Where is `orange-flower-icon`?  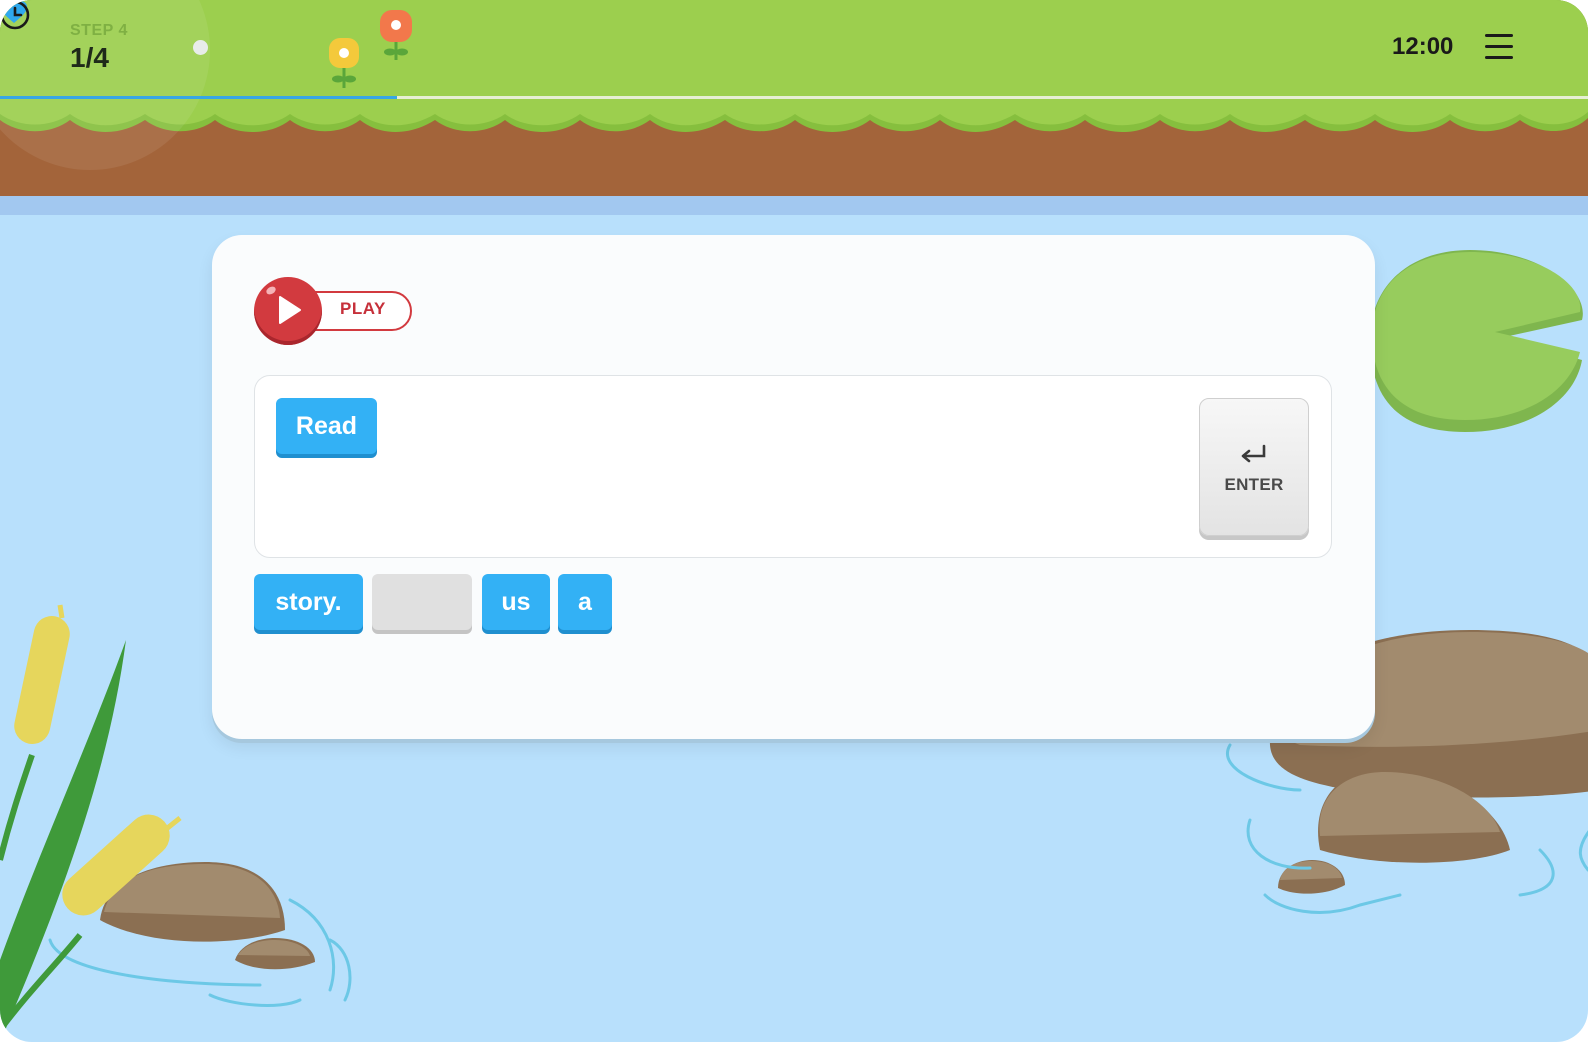 orange-flower-icon is located at coordinates (396, 35).